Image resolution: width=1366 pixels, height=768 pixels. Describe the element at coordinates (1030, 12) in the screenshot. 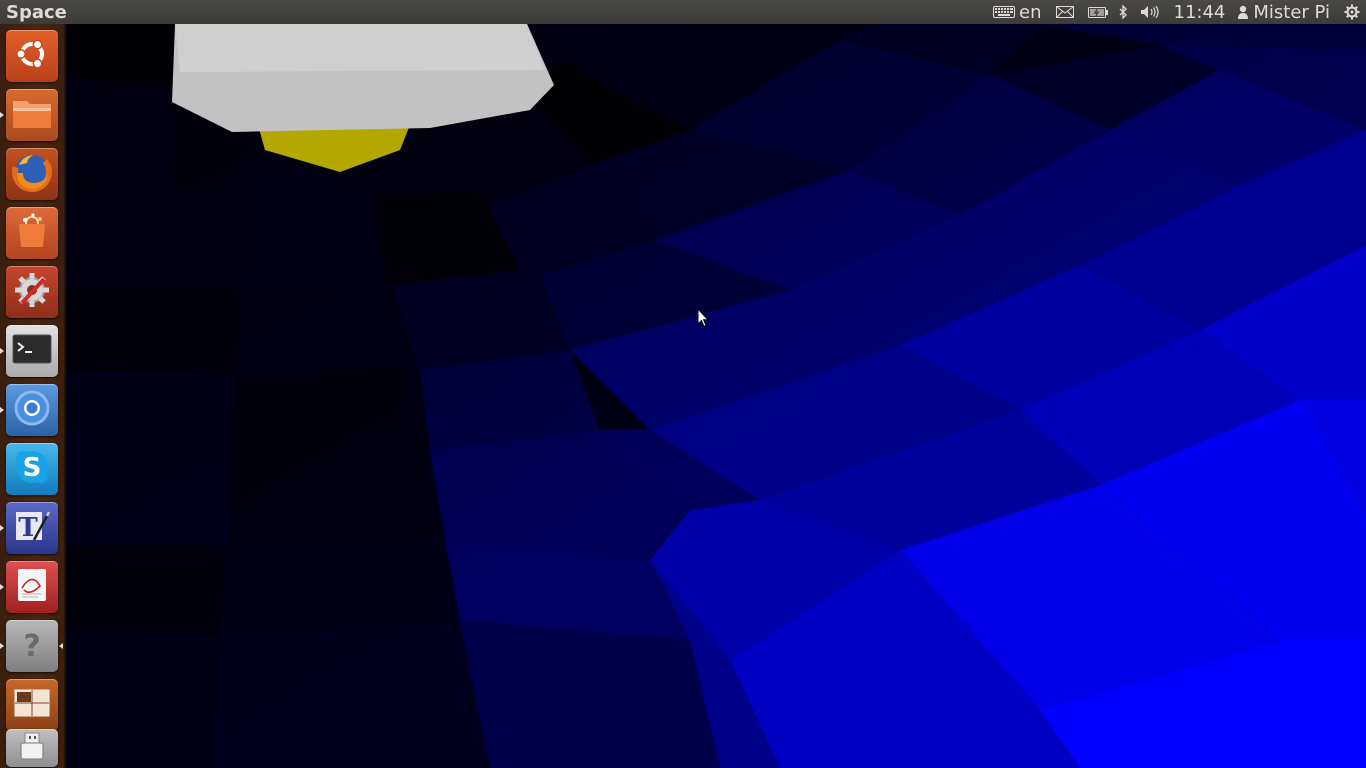

I see `keyboard-layout-label: en` at that location.